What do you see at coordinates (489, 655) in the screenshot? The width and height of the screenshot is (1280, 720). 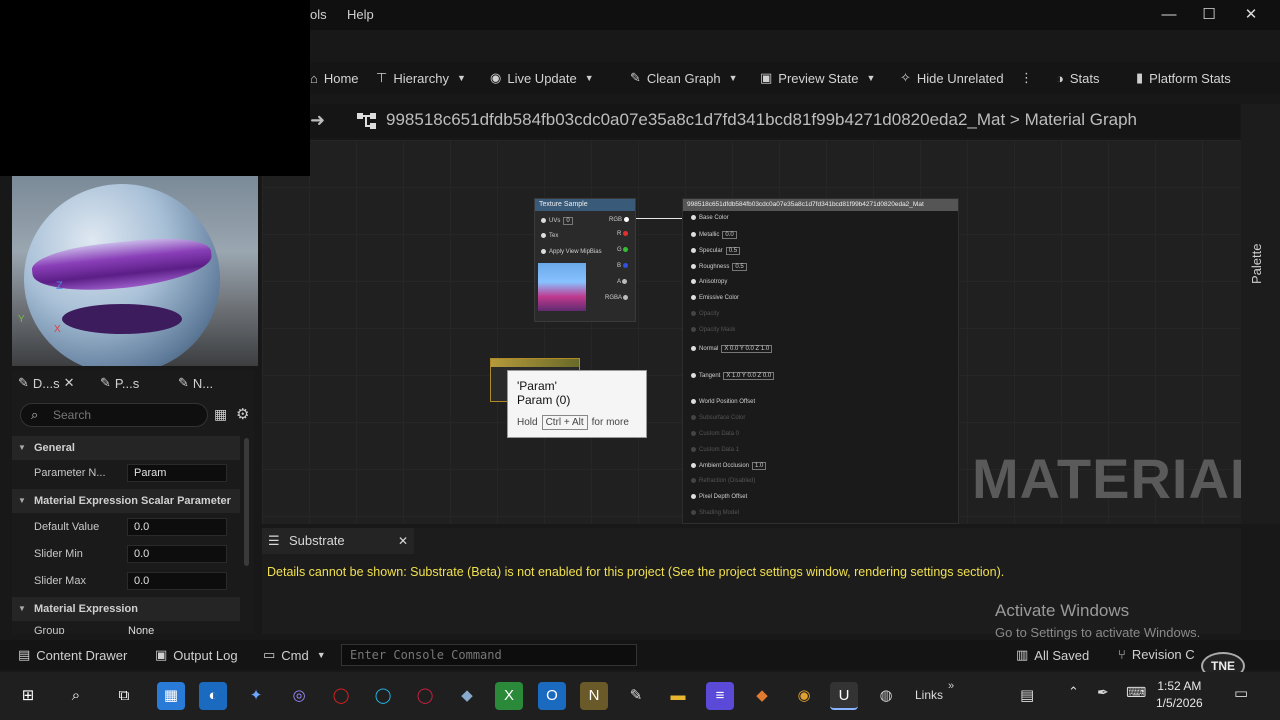 I see `console-command-input: Enter Console Command` at bounding box center [489, 655].